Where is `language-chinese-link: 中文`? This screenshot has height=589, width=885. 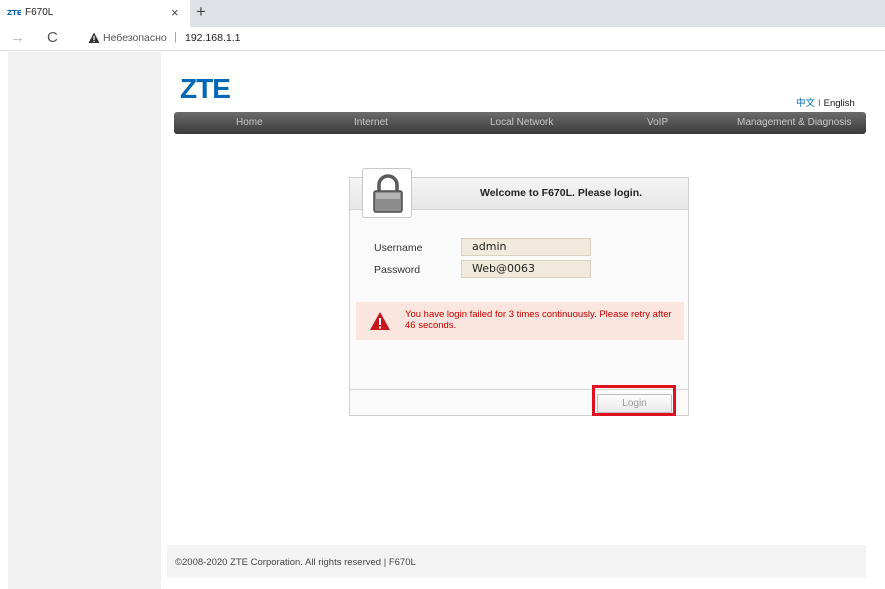 language-chinese-link: 中文 is located at coordinates (805, 103).